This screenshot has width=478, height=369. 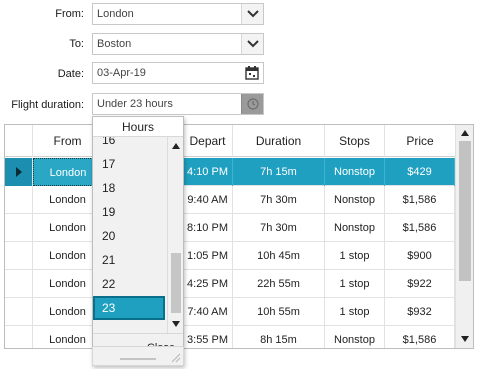 What do you see at coordinates (279, 256) in the screenshot?
I see `cell-duration: 10h 45m` at bounding box center [279, 256].